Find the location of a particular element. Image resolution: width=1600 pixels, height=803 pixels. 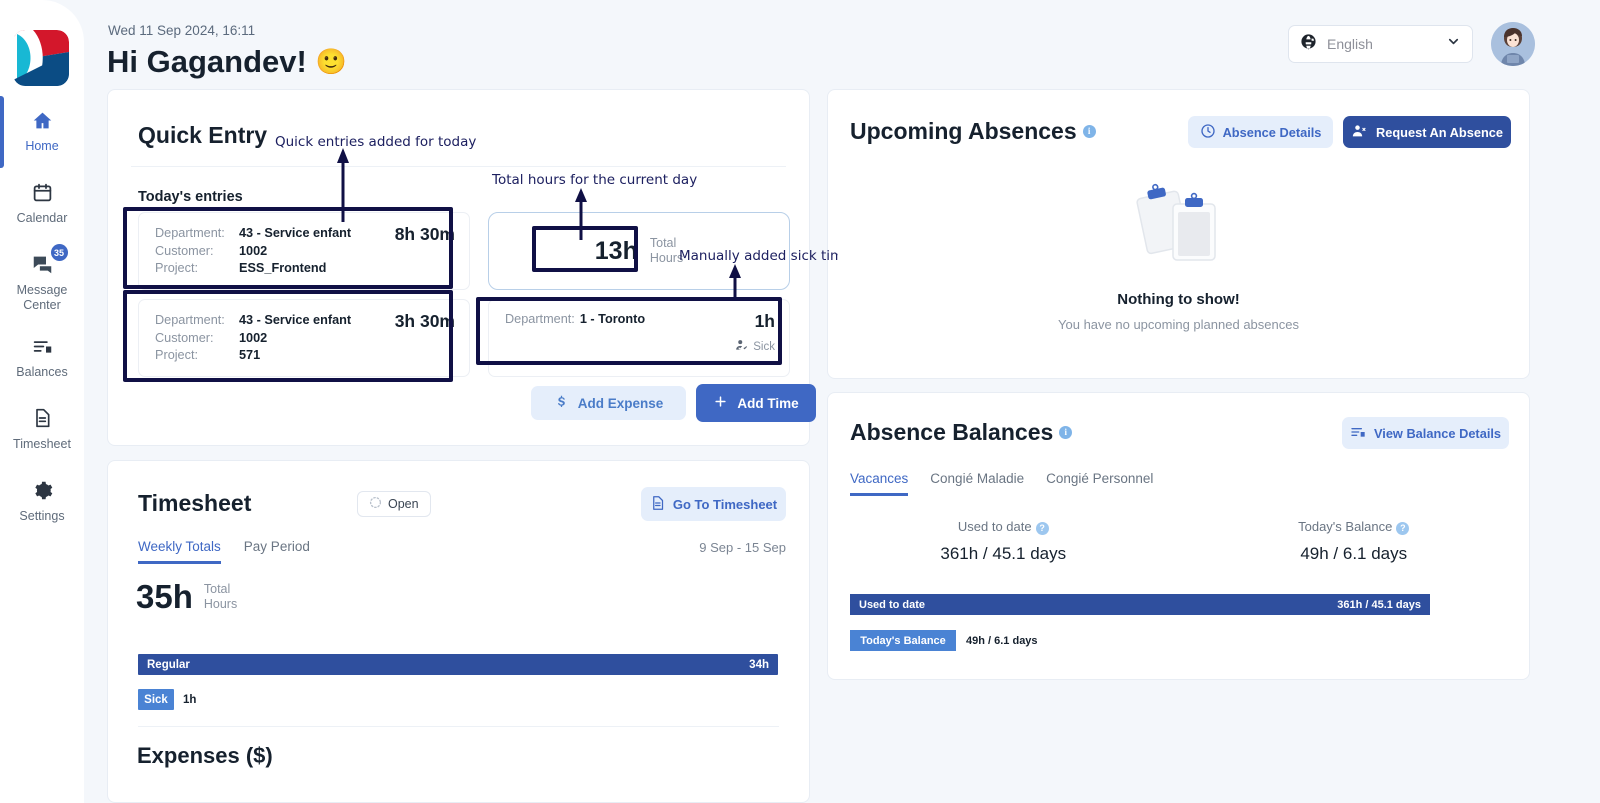

project-value: ESS_Frontend is located at coordinates (283, 268).